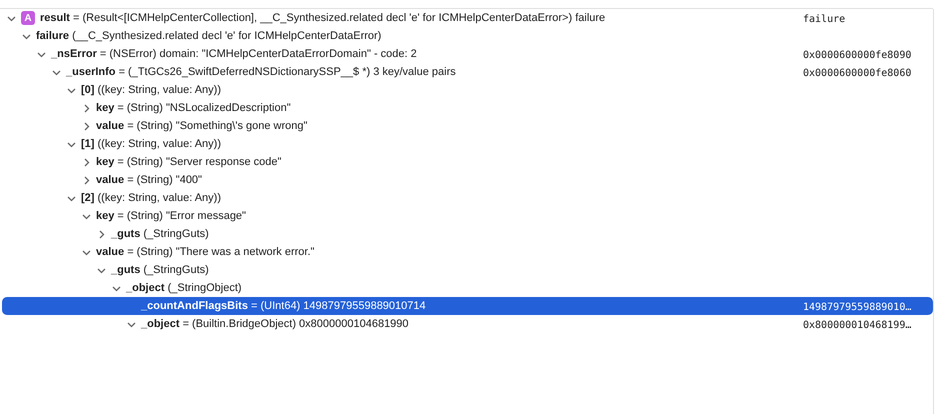  Describe the element at coordinates (189, 162) in the screenshot. I see `variable-description: key = (String) "Server response code"` at that location.